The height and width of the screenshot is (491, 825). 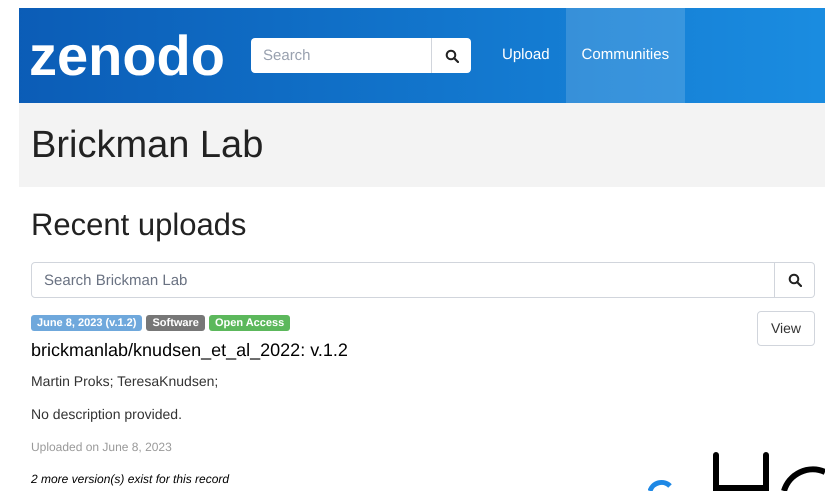 What do you see at coordinates (626, 55) in the screenshot?
I see `nav-link: Communities` at bounding box center [626, 55].